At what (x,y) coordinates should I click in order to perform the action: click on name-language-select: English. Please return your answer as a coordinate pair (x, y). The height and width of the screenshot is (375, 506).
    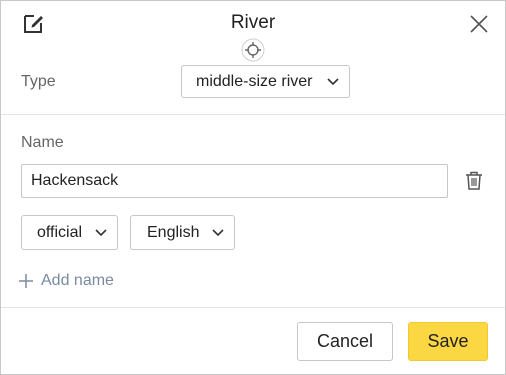
    Looking at the image, I should click on (182, 232).